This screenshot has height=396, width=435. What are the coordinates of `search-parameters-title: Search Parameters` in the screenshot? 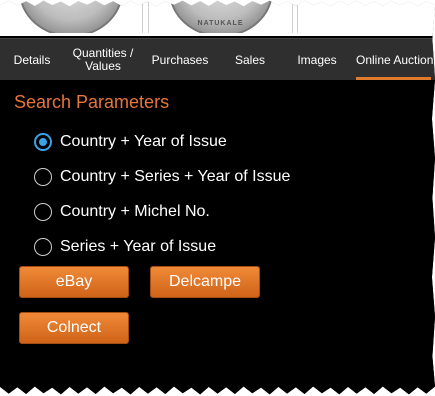 It's located at (92, 102).